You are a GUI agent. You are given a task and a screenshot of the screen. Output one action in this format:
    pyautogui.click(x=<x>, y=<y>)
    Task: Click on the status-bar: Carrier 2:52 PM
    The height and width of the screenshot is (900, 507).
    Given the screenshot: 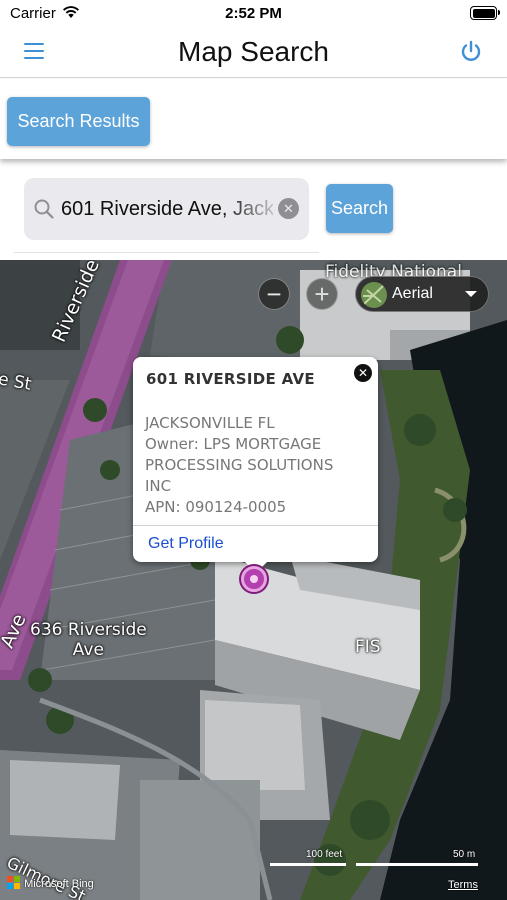 What is the action you would take?
    pyautogui.click(x=253, y=14)
    